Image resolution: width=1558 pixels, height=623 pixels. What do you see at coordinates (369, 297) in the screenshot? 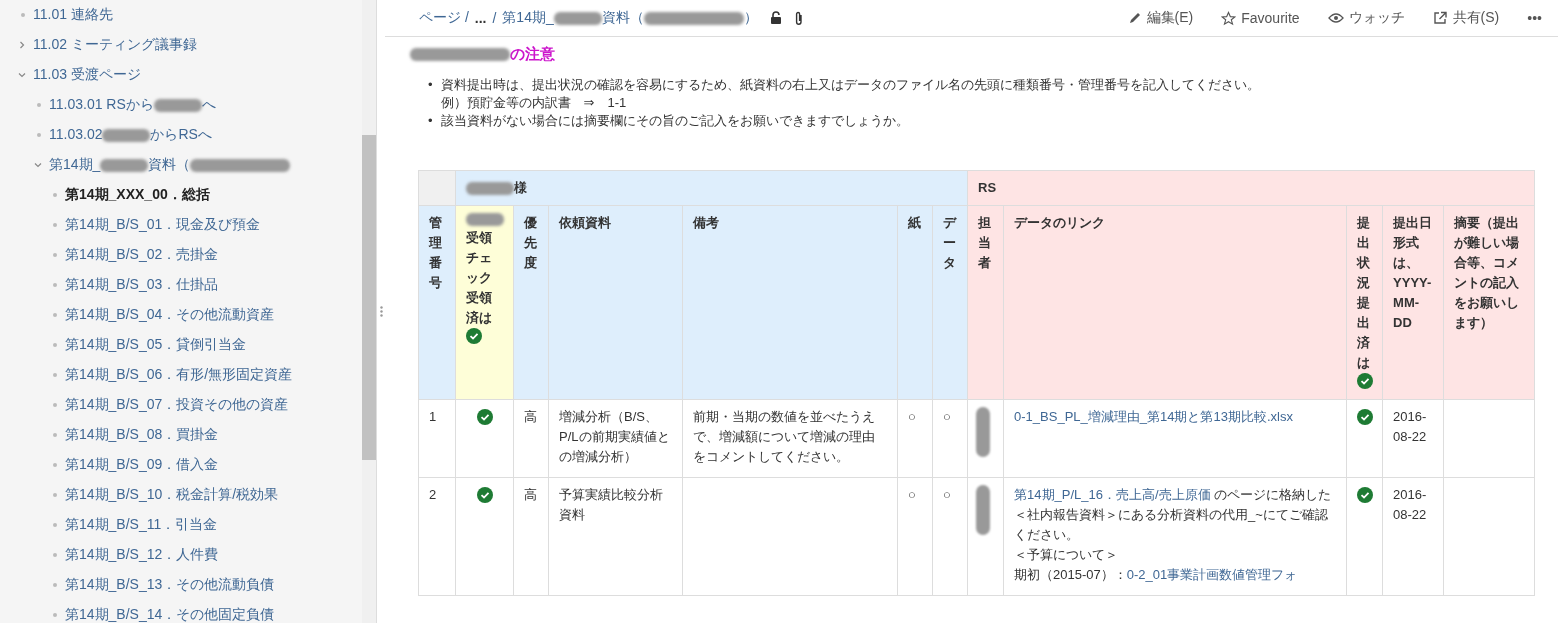
I see `scrollbar-thumb` at bounding box center [369, 297].